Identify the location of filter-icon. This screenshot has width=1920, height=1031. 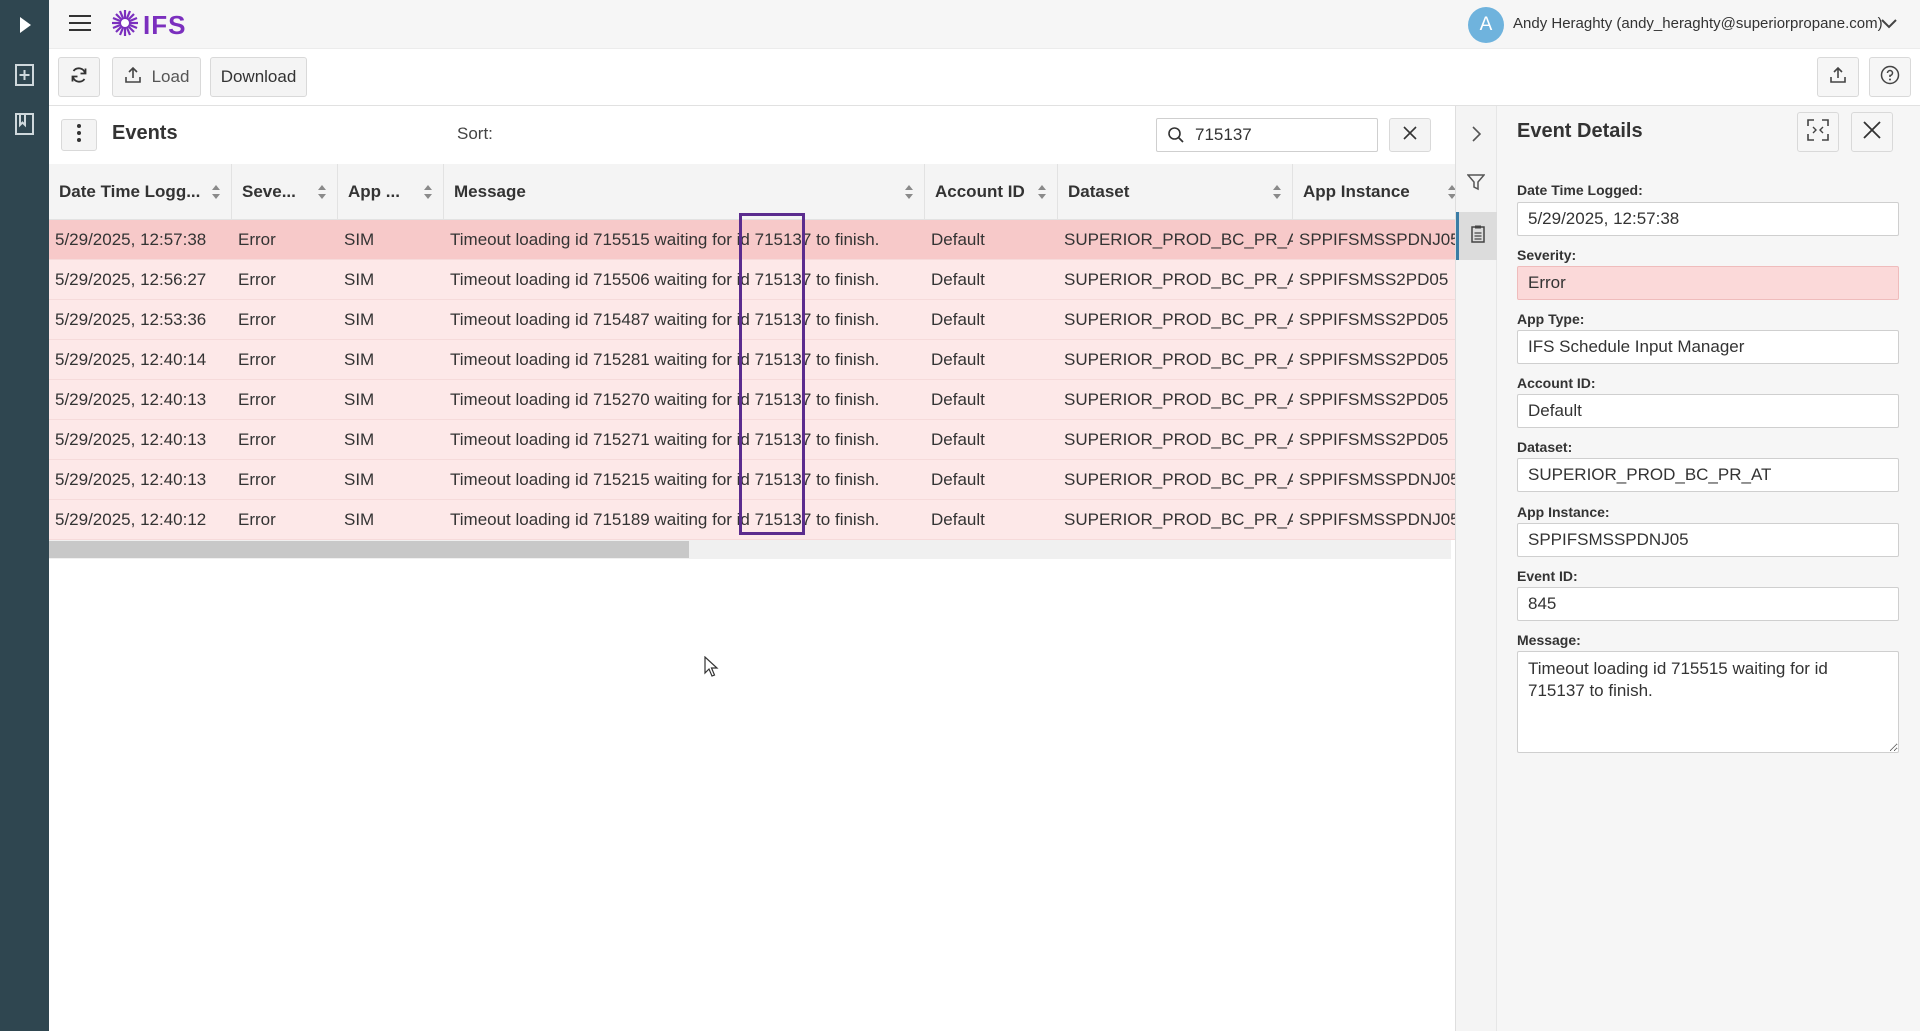
(1476, 184).